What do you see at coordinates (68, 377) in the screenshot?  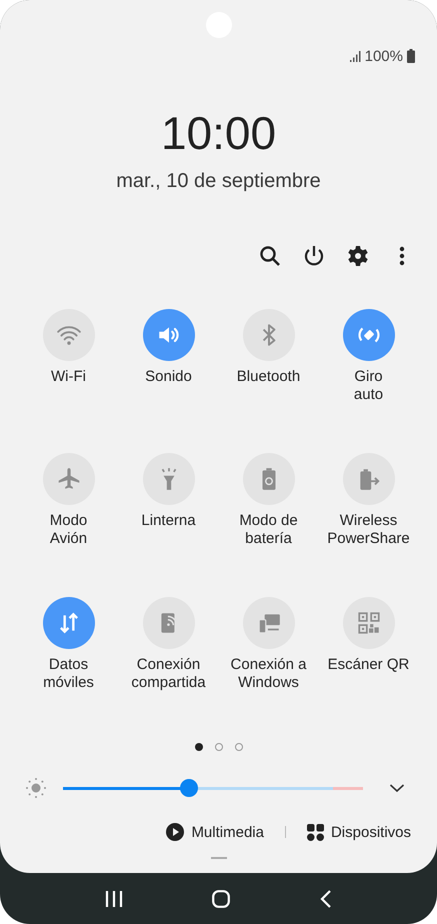 I see `tile-label: Wi-Fi` at bounding box center [68, 377].